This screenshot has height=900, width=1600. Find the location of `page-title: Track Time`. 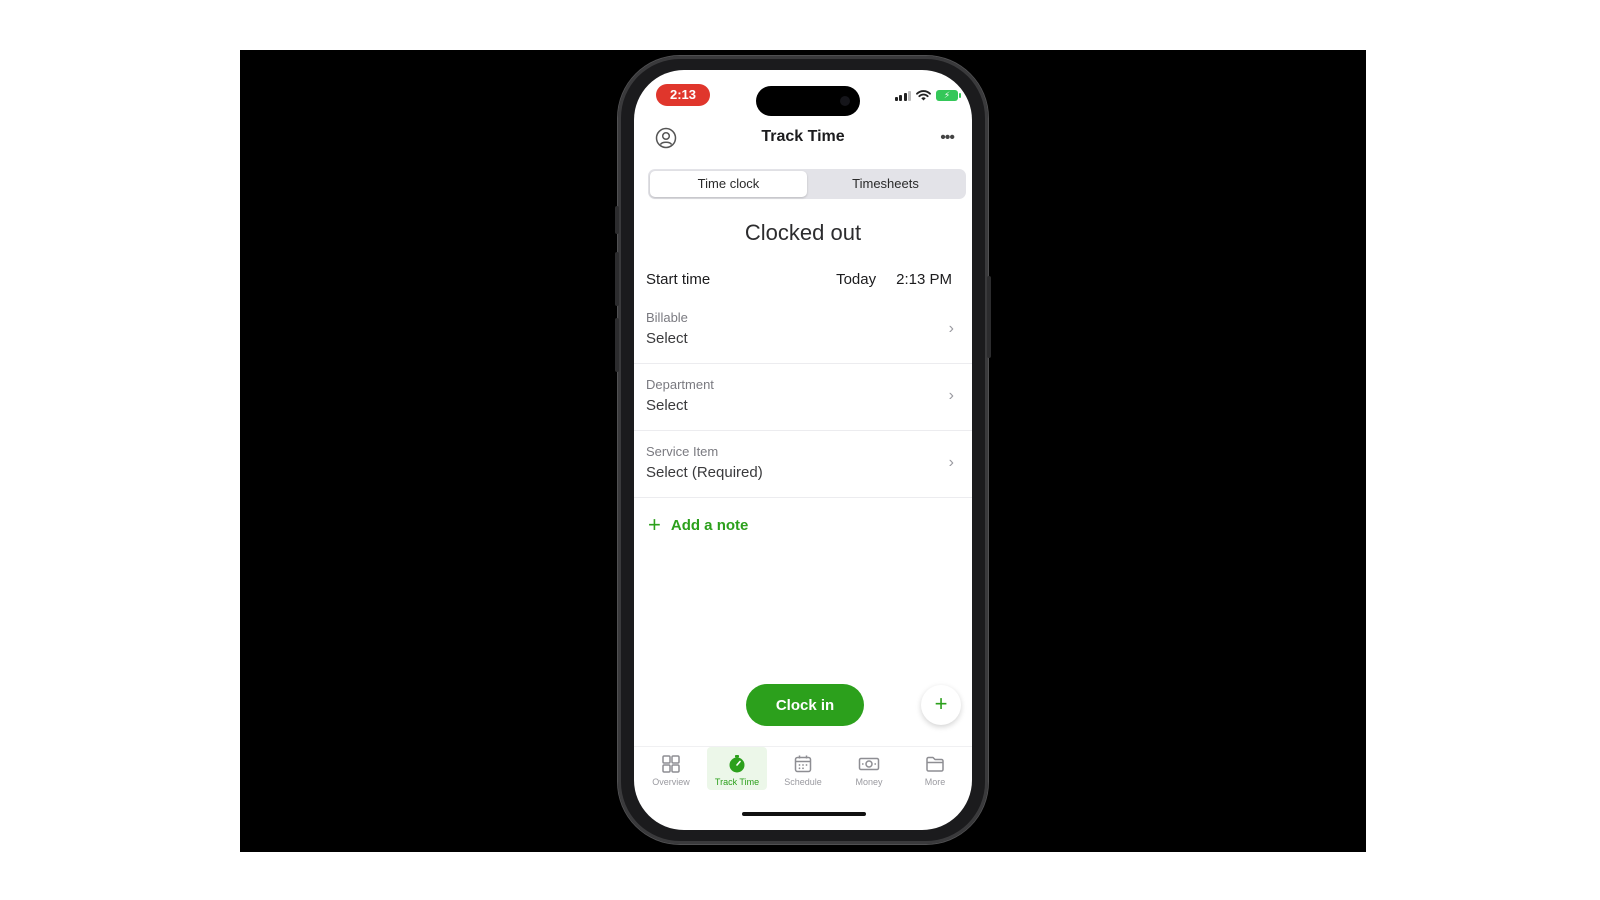

page-title: Track Time is located at coordinates (803, 136).